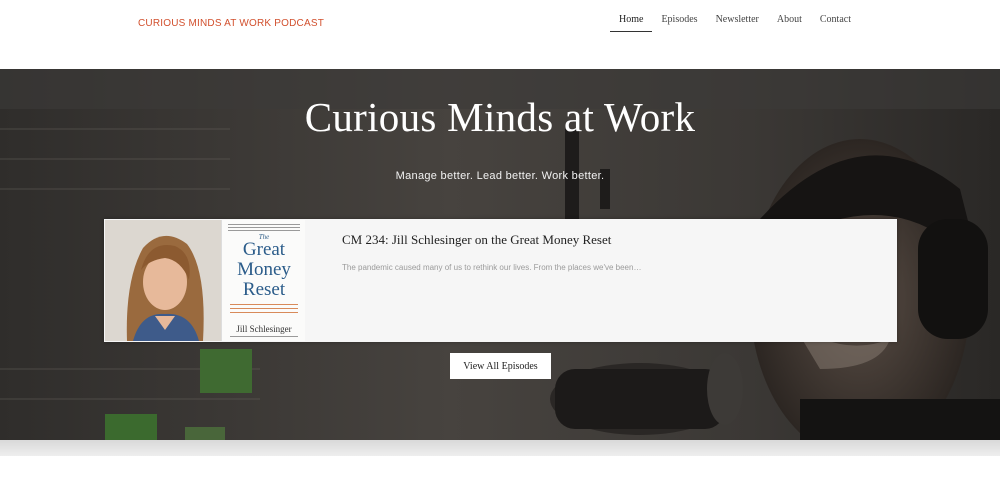  Describe the element at coordinates (264, 329) in the screenshot. I see `book-cover-author: Jill Schlesinger` at that location.